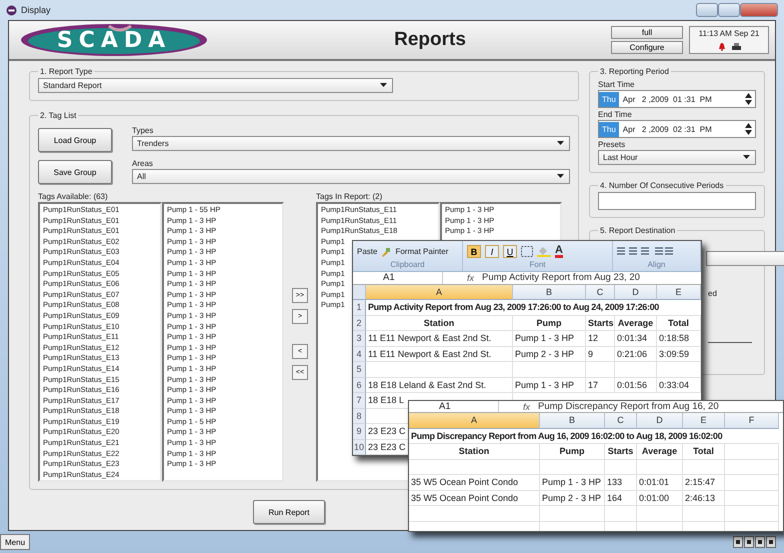 Image resolution: width=784 pixels, height=553 pixels. Describe the element at coordinates (615, 114) in the screenshot. I see `field-label: End Time` at that location.